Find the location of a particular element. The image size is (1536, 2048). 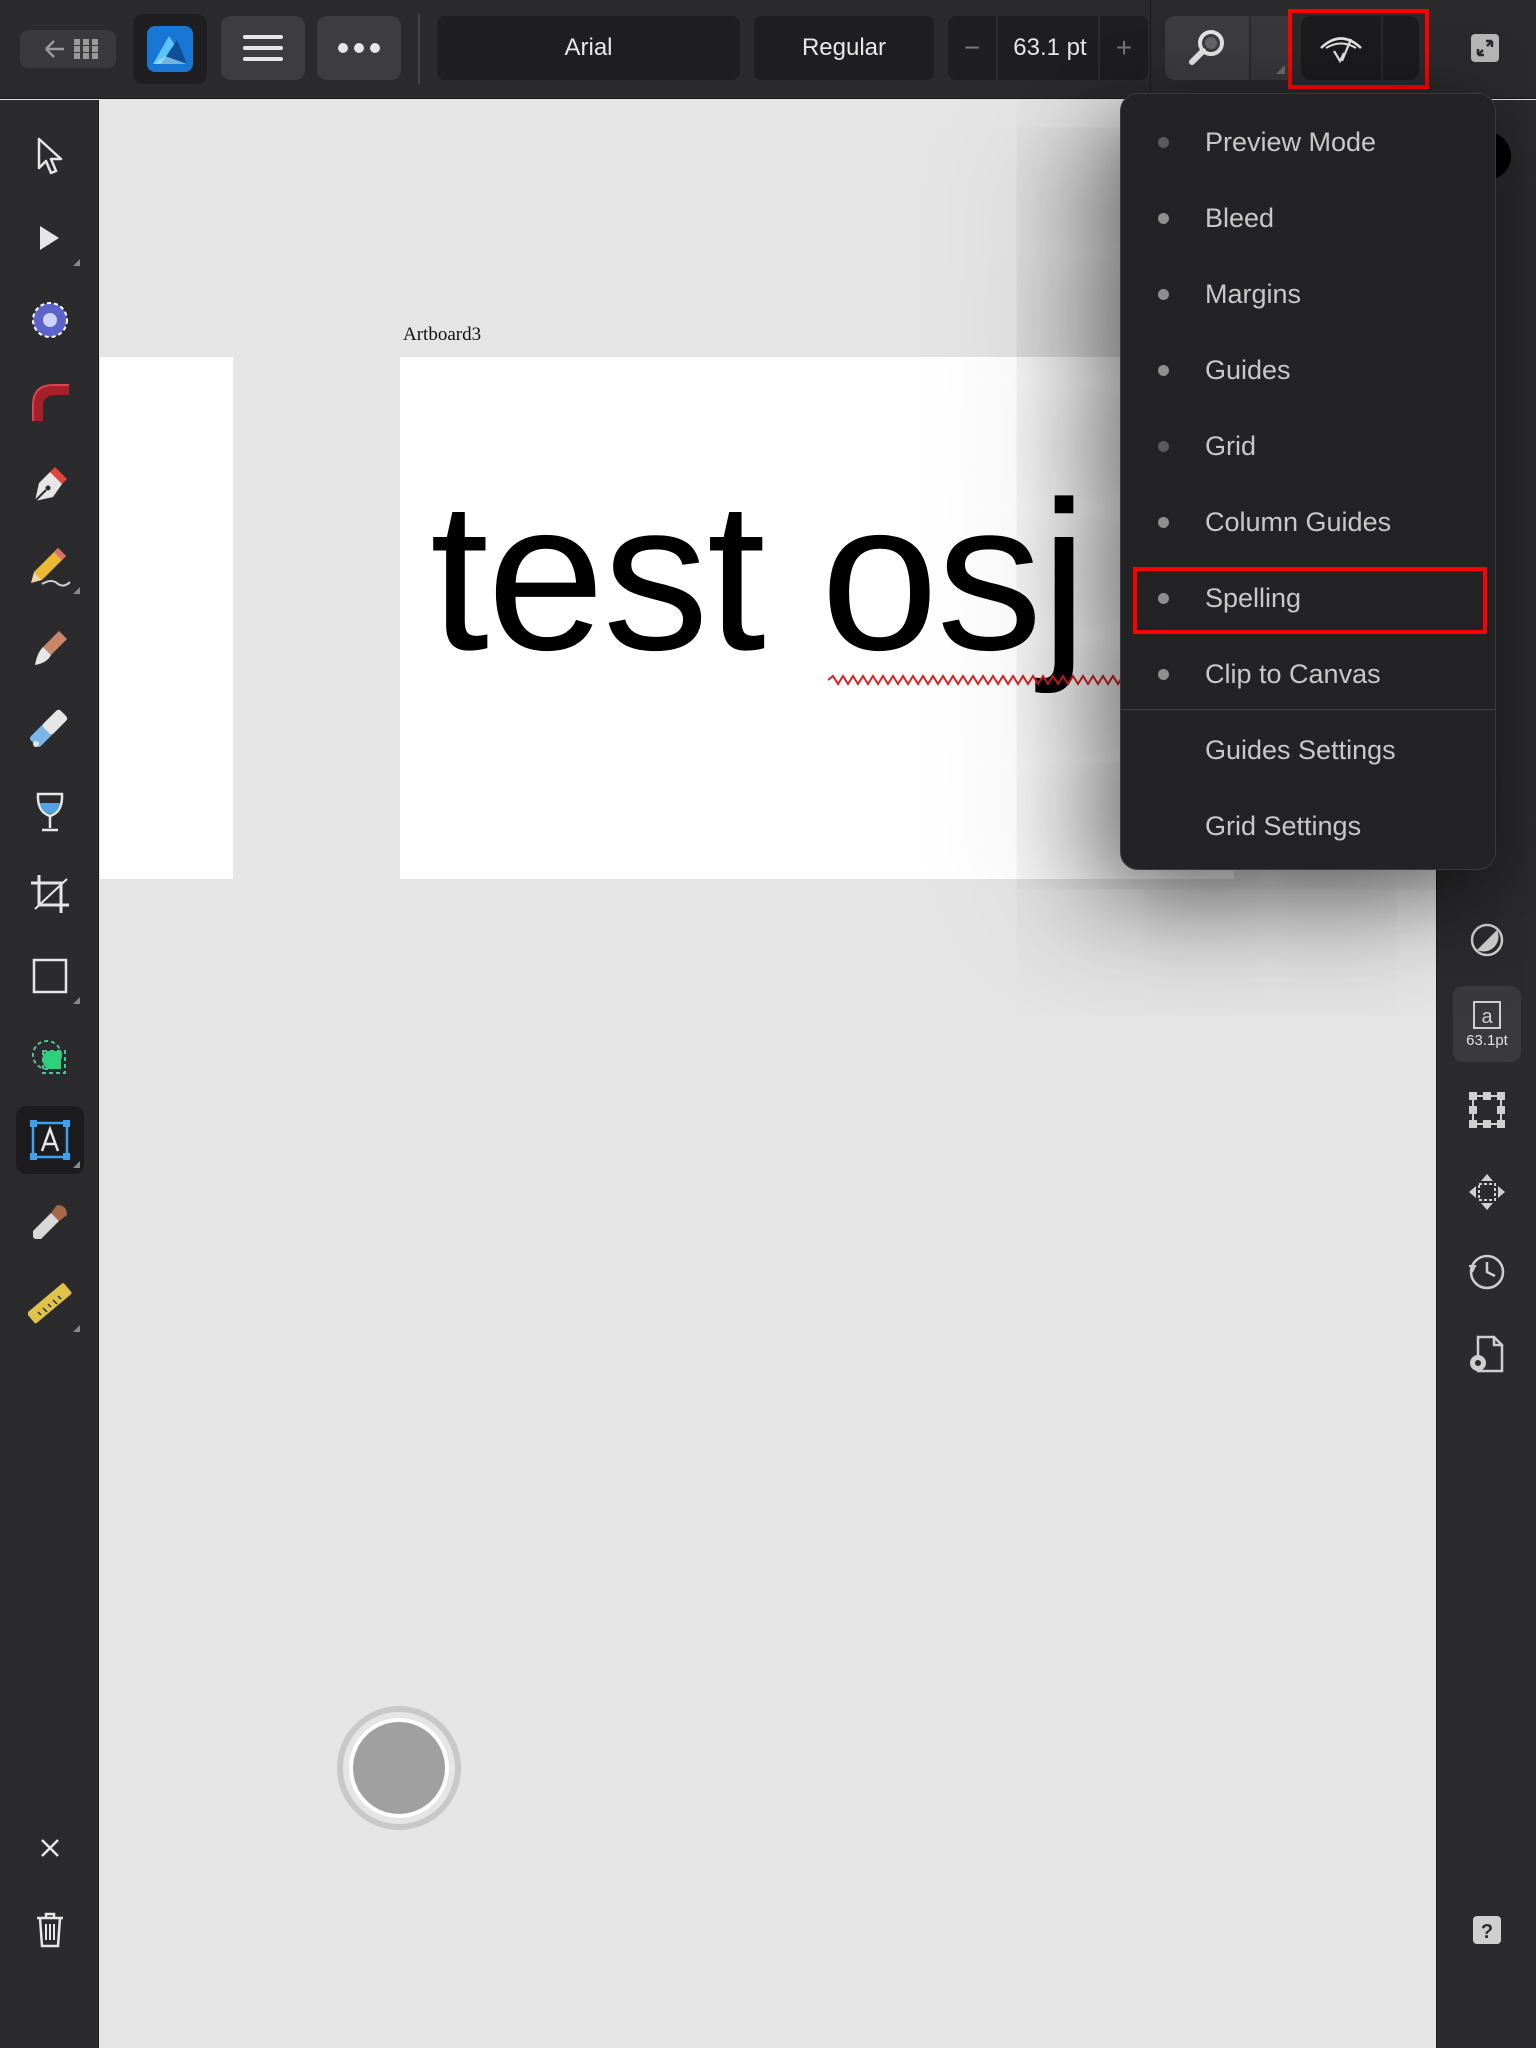

corner-triangle is located at coordinates (1280, 69).